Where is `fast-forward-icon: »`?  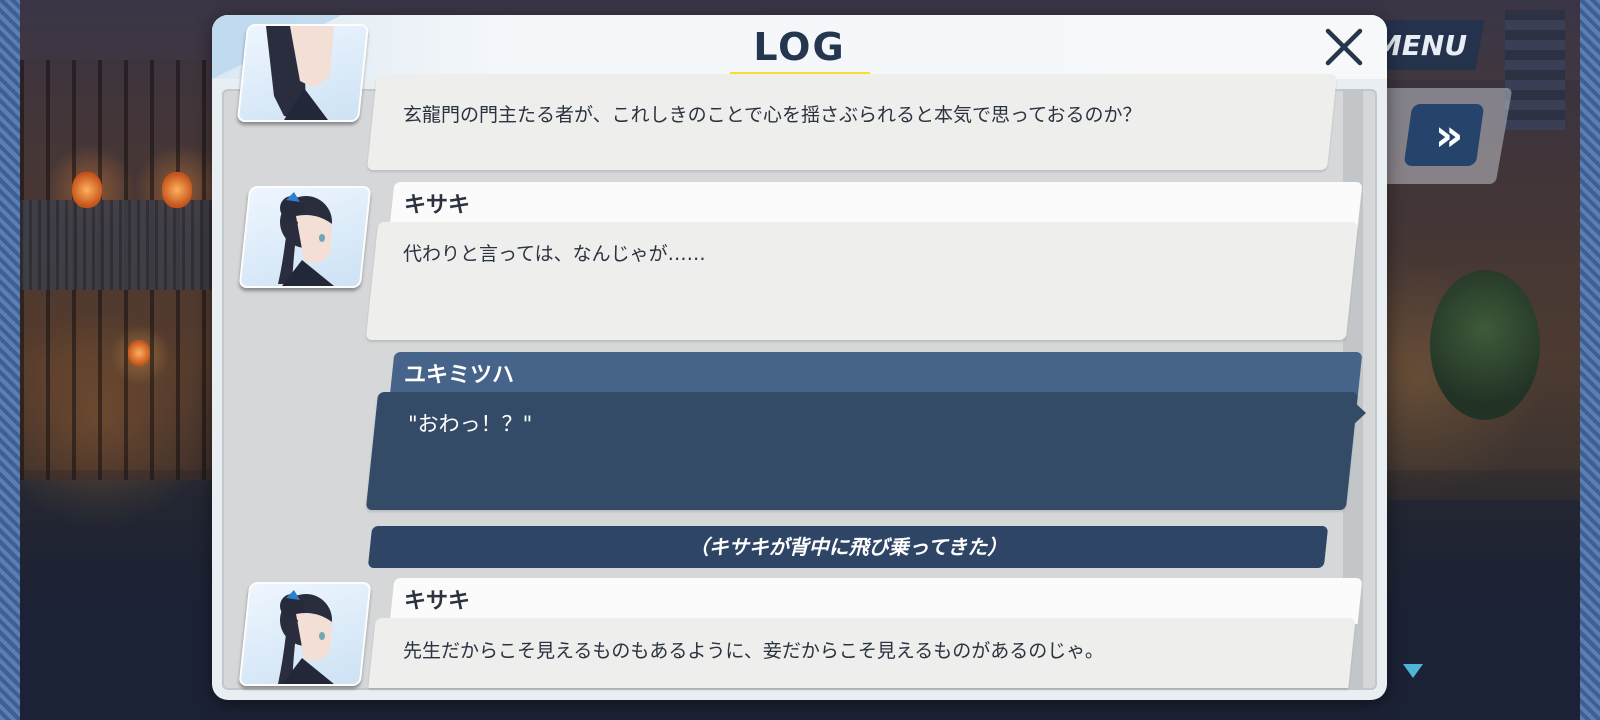
fast-forward-icon: » is located at coordinates (1444, 135).